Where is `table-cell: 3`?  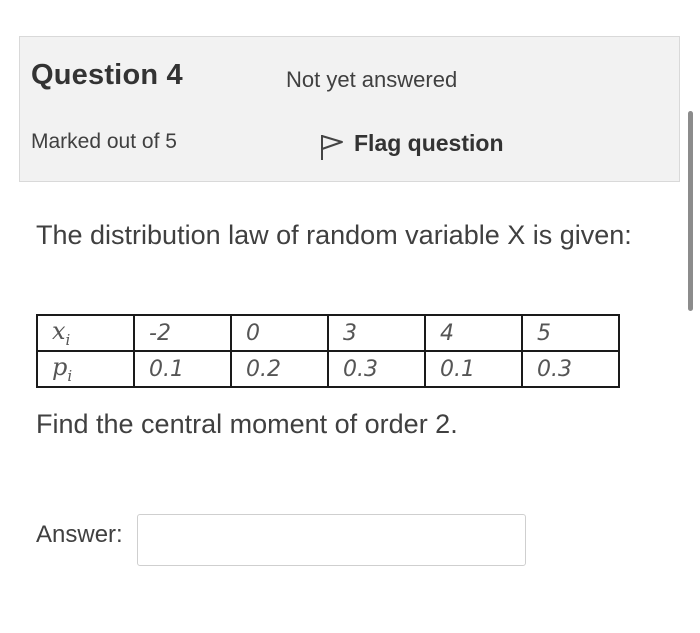 table-cell: 3 is located at coordinates (376, 333).